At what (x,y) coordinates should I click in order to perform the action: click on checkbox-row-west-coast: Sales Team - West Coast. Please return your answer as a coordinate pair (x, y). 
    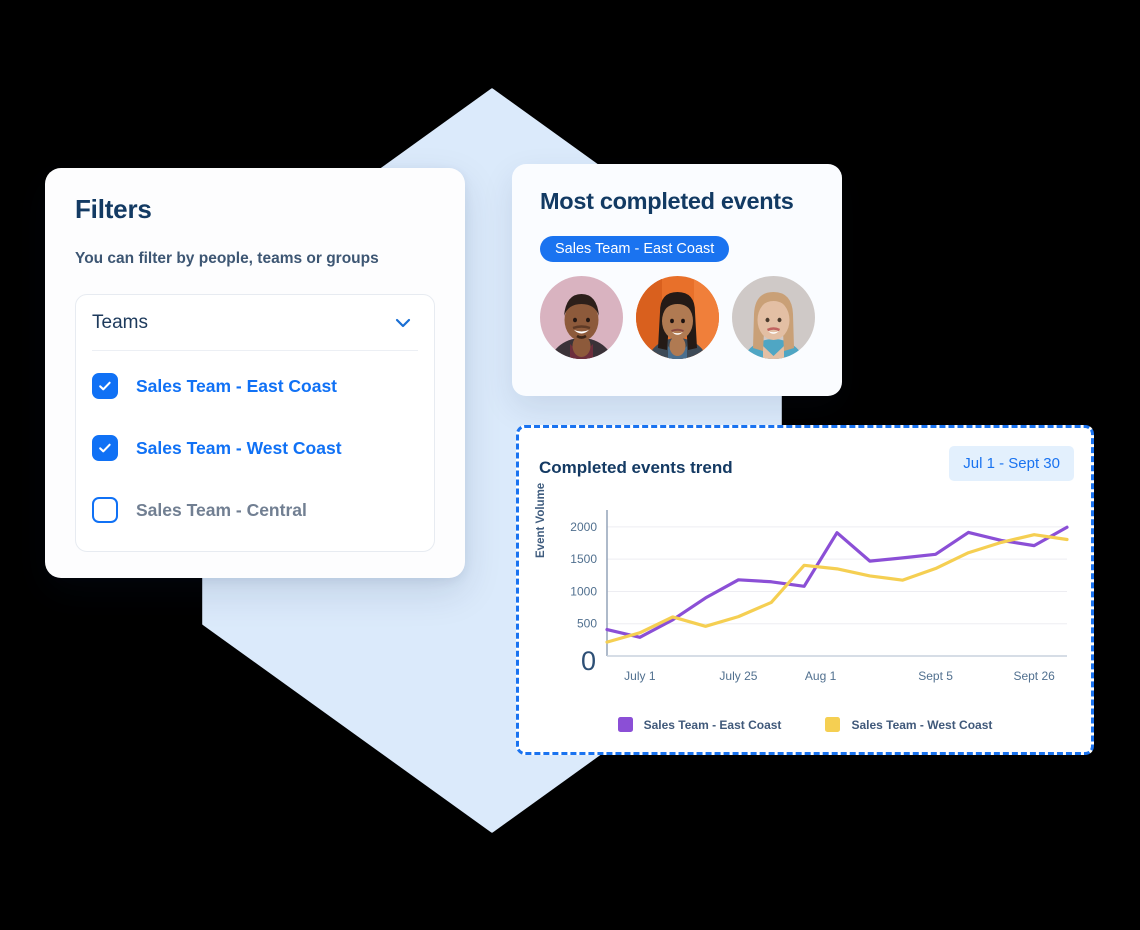
    Looking at the image, I should click on (255, 448).